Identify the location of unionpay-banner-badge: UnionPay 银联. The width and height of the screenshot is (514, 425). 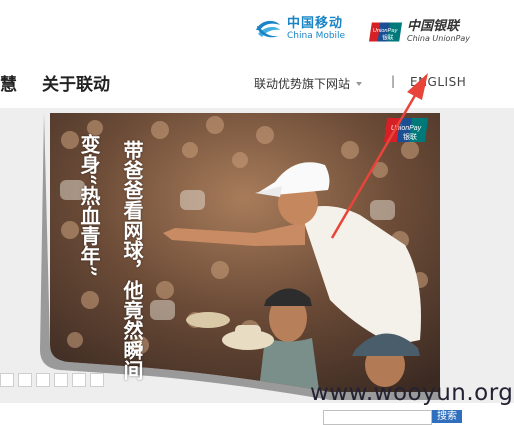
(406, 130).